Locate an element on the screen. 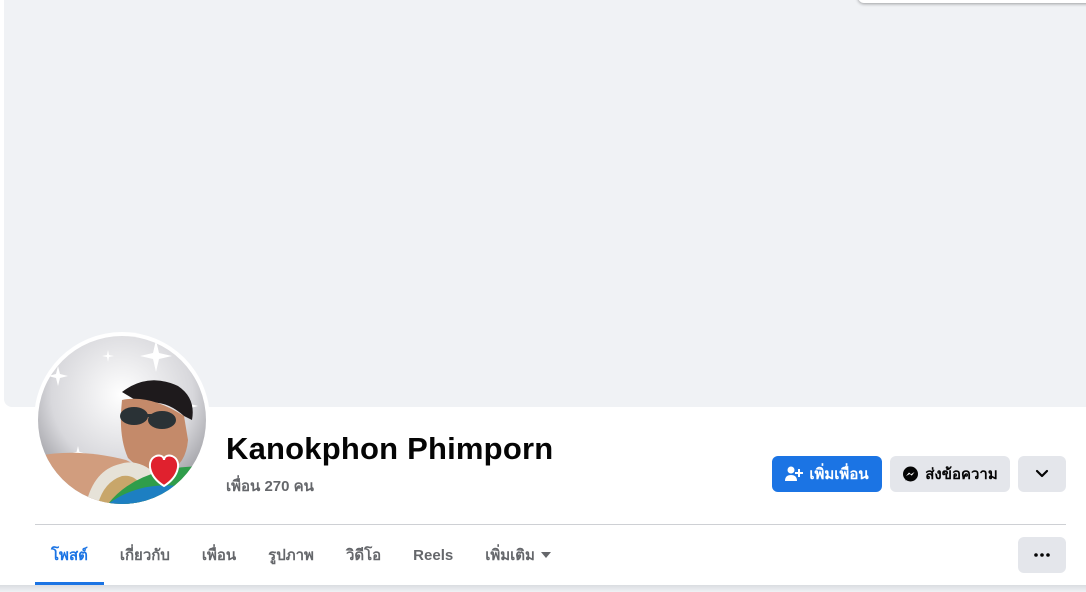 This screenshot has width=1086, height=592. profile-picture is located at coordinates (122, 420).